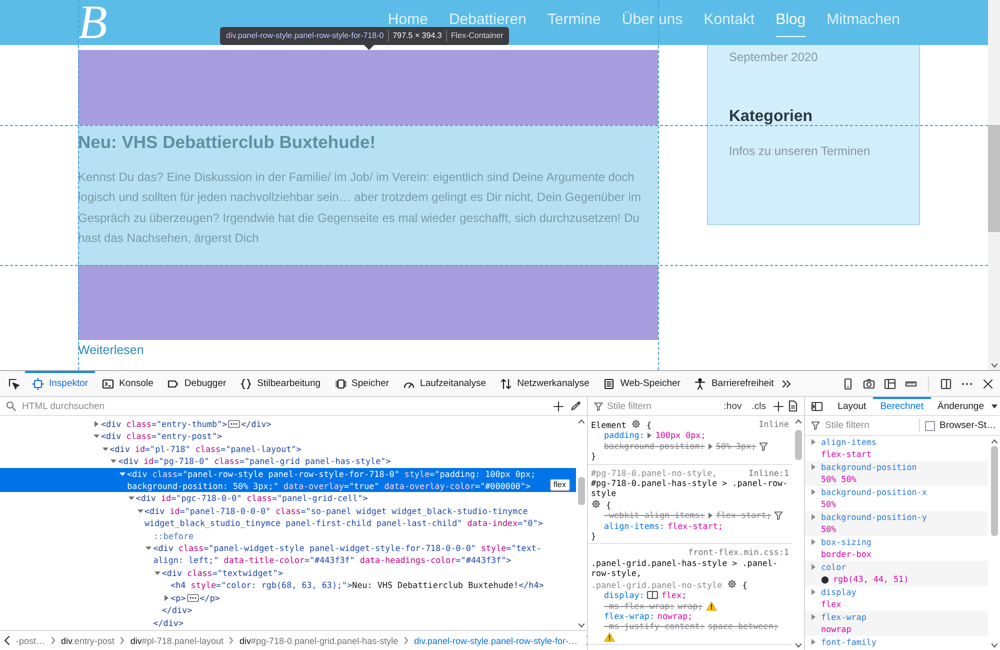  Describe the element at coordinates (690, 605) in the screenshot. I see `css-value: wrap;` at that location.